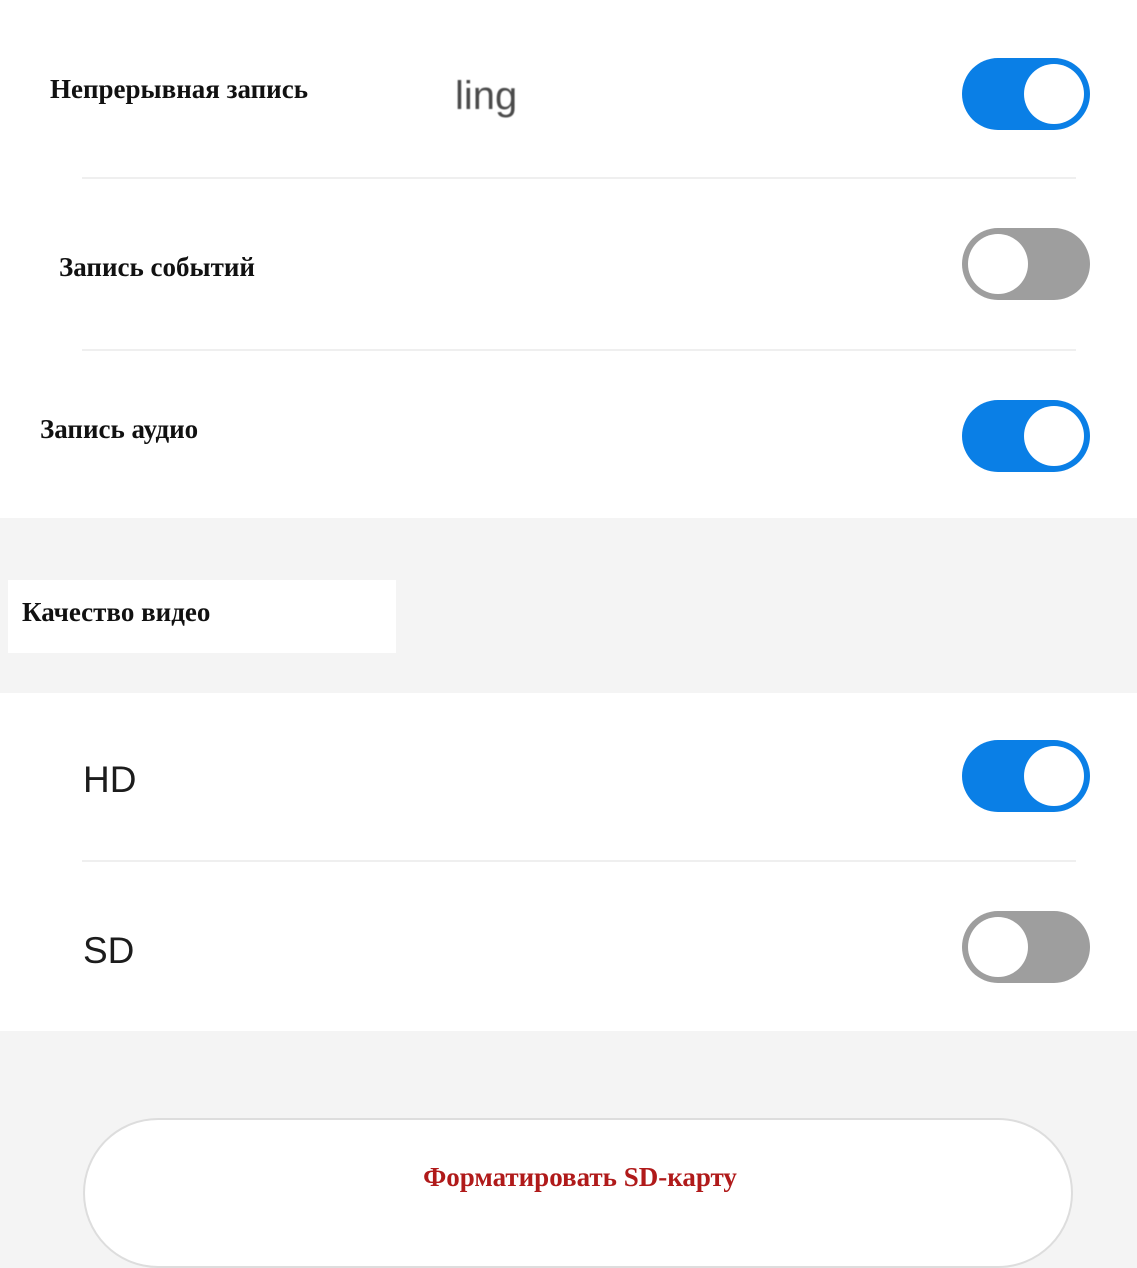 The image size is (1137, 1268). What do you see at coordinates (109, 950) in the screenshot?
I see `quality-option-label: SD` at bounding box center [109, 950].